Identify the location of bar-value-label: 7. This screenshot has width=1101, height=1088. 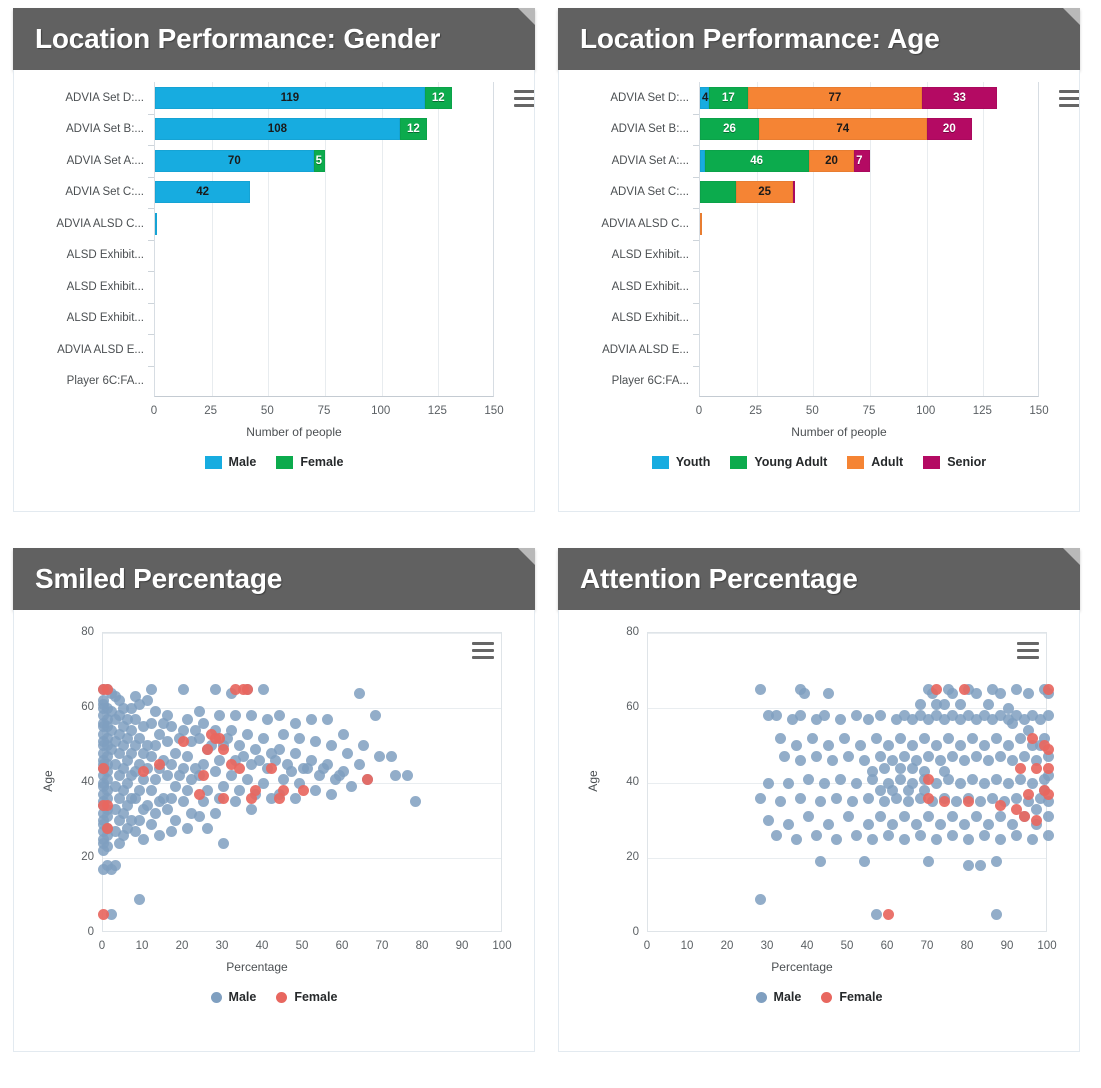
(859, 160).